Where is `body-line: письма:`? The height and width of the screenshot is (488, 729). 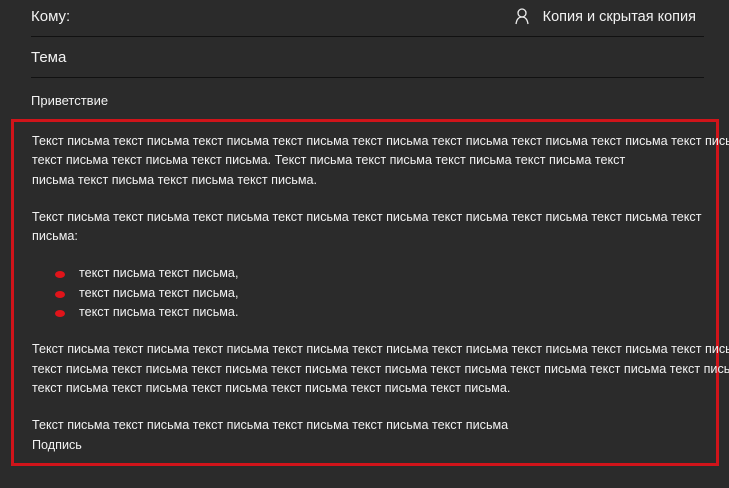 body-line: письма: is located at coordinates (55, 236).